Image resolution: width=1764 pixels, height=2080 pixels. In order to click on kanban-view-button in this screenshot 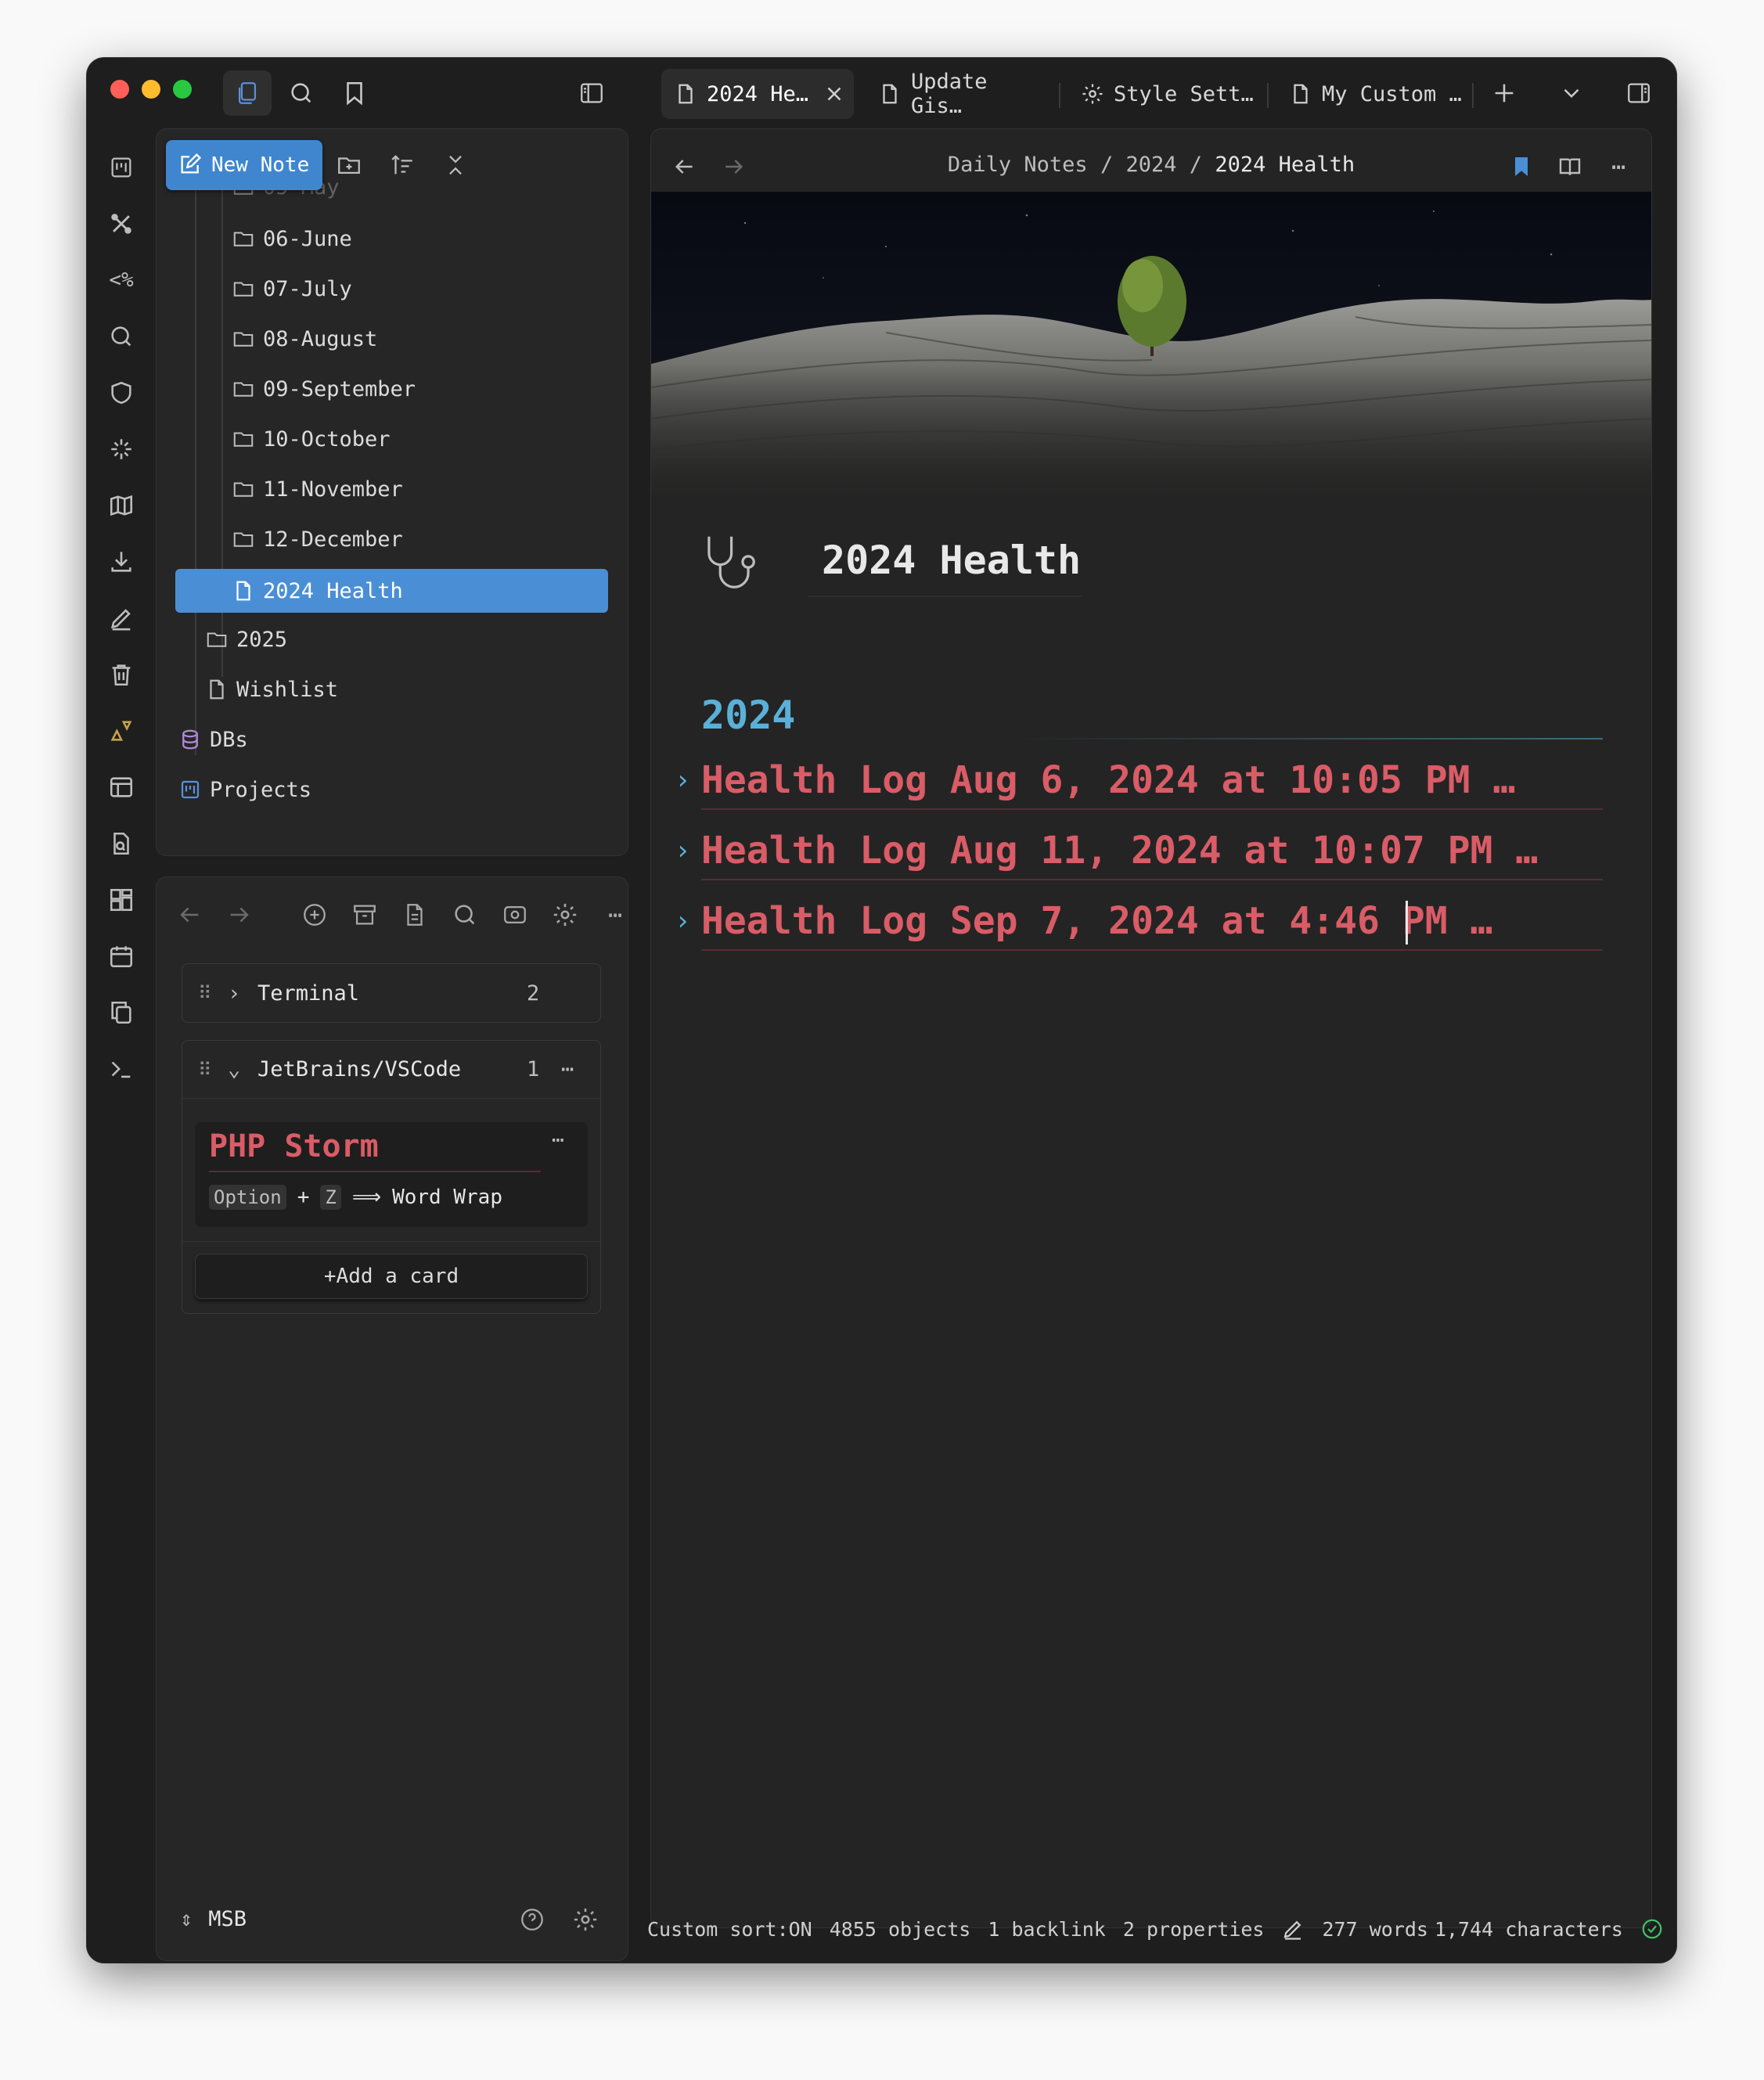, I will do `click(515, 914)`.